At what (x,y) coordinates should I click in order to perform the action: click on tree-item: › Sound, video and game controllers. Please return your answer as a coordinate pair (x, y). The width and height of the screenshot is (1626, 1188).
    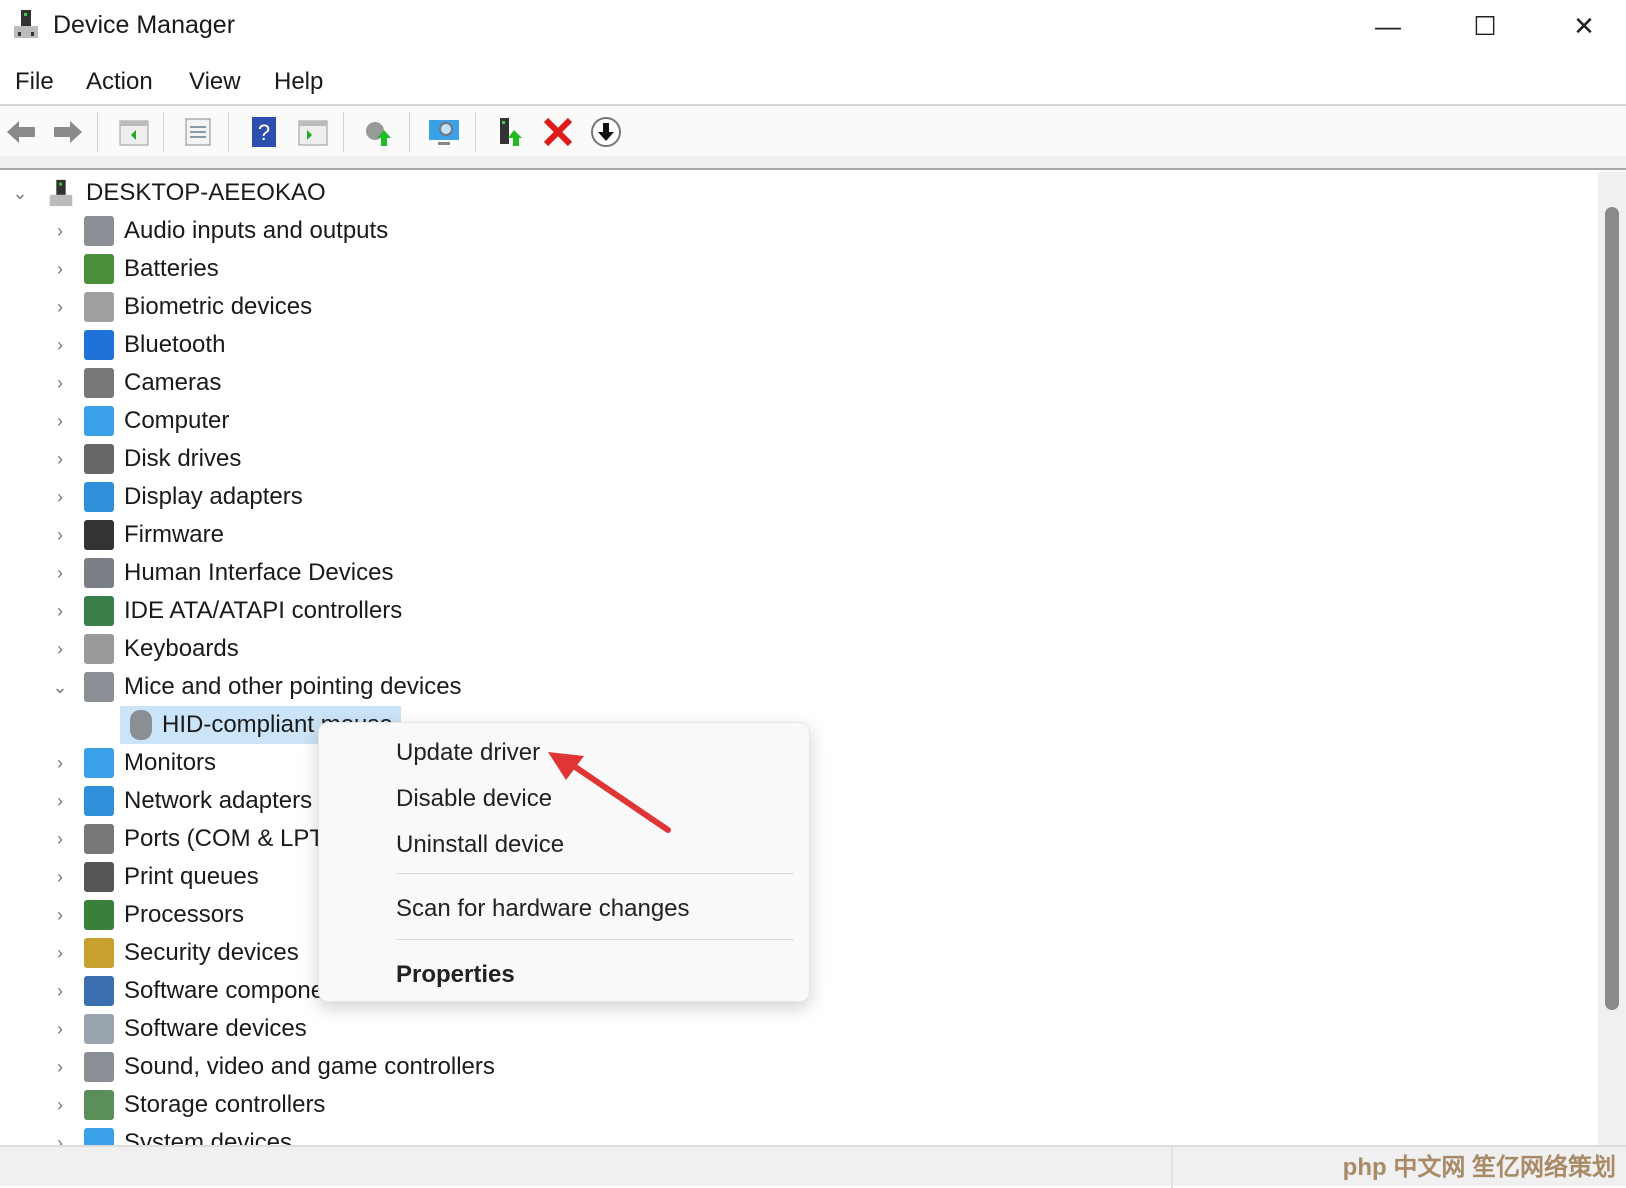
    Looking at the image, I should click on (272, 1067).